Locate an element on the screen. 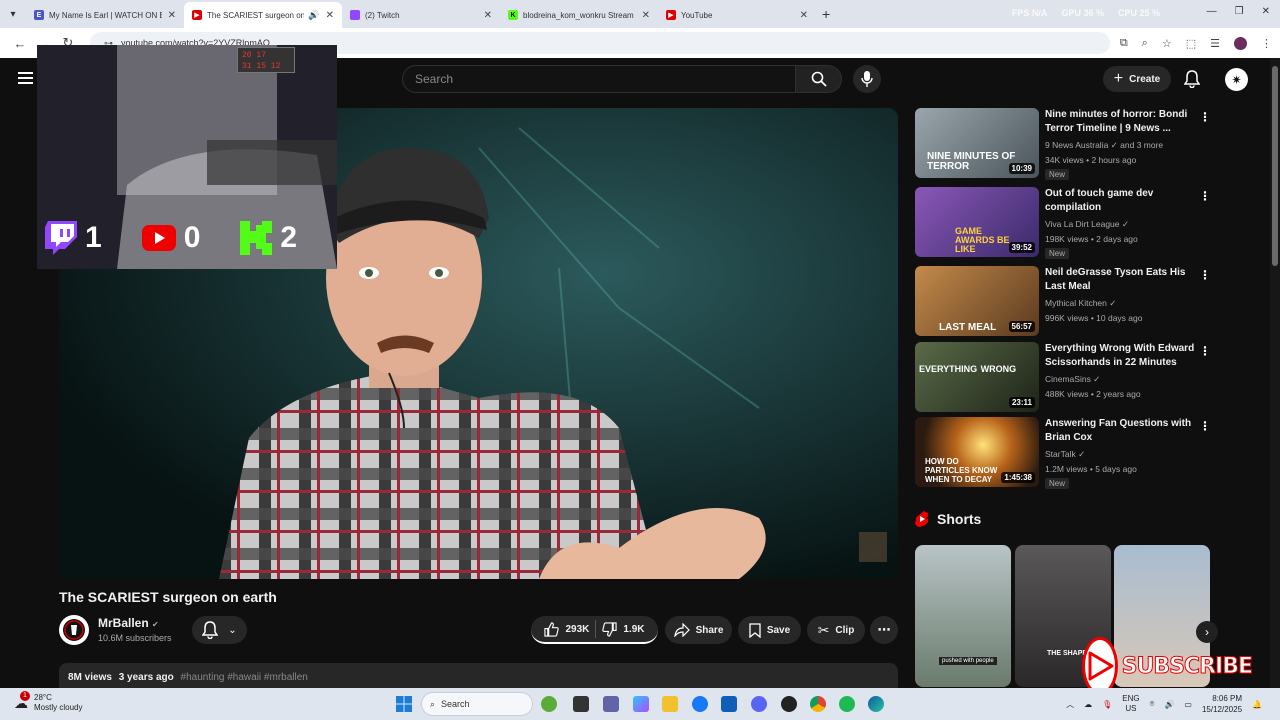 Image resolution: width=1280 pixels, height=720 pixels. pinned-app-icon is located at coordinates (549, 704).